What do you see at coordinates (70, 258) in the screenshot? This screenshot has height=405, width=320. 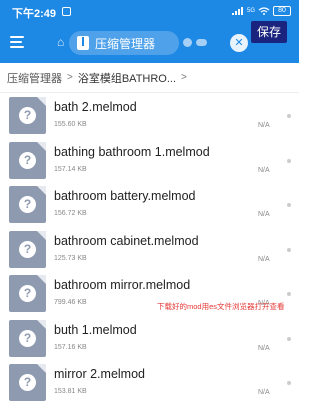 I see `file-size: 125.73 KB` at bounding box center [70, 258].